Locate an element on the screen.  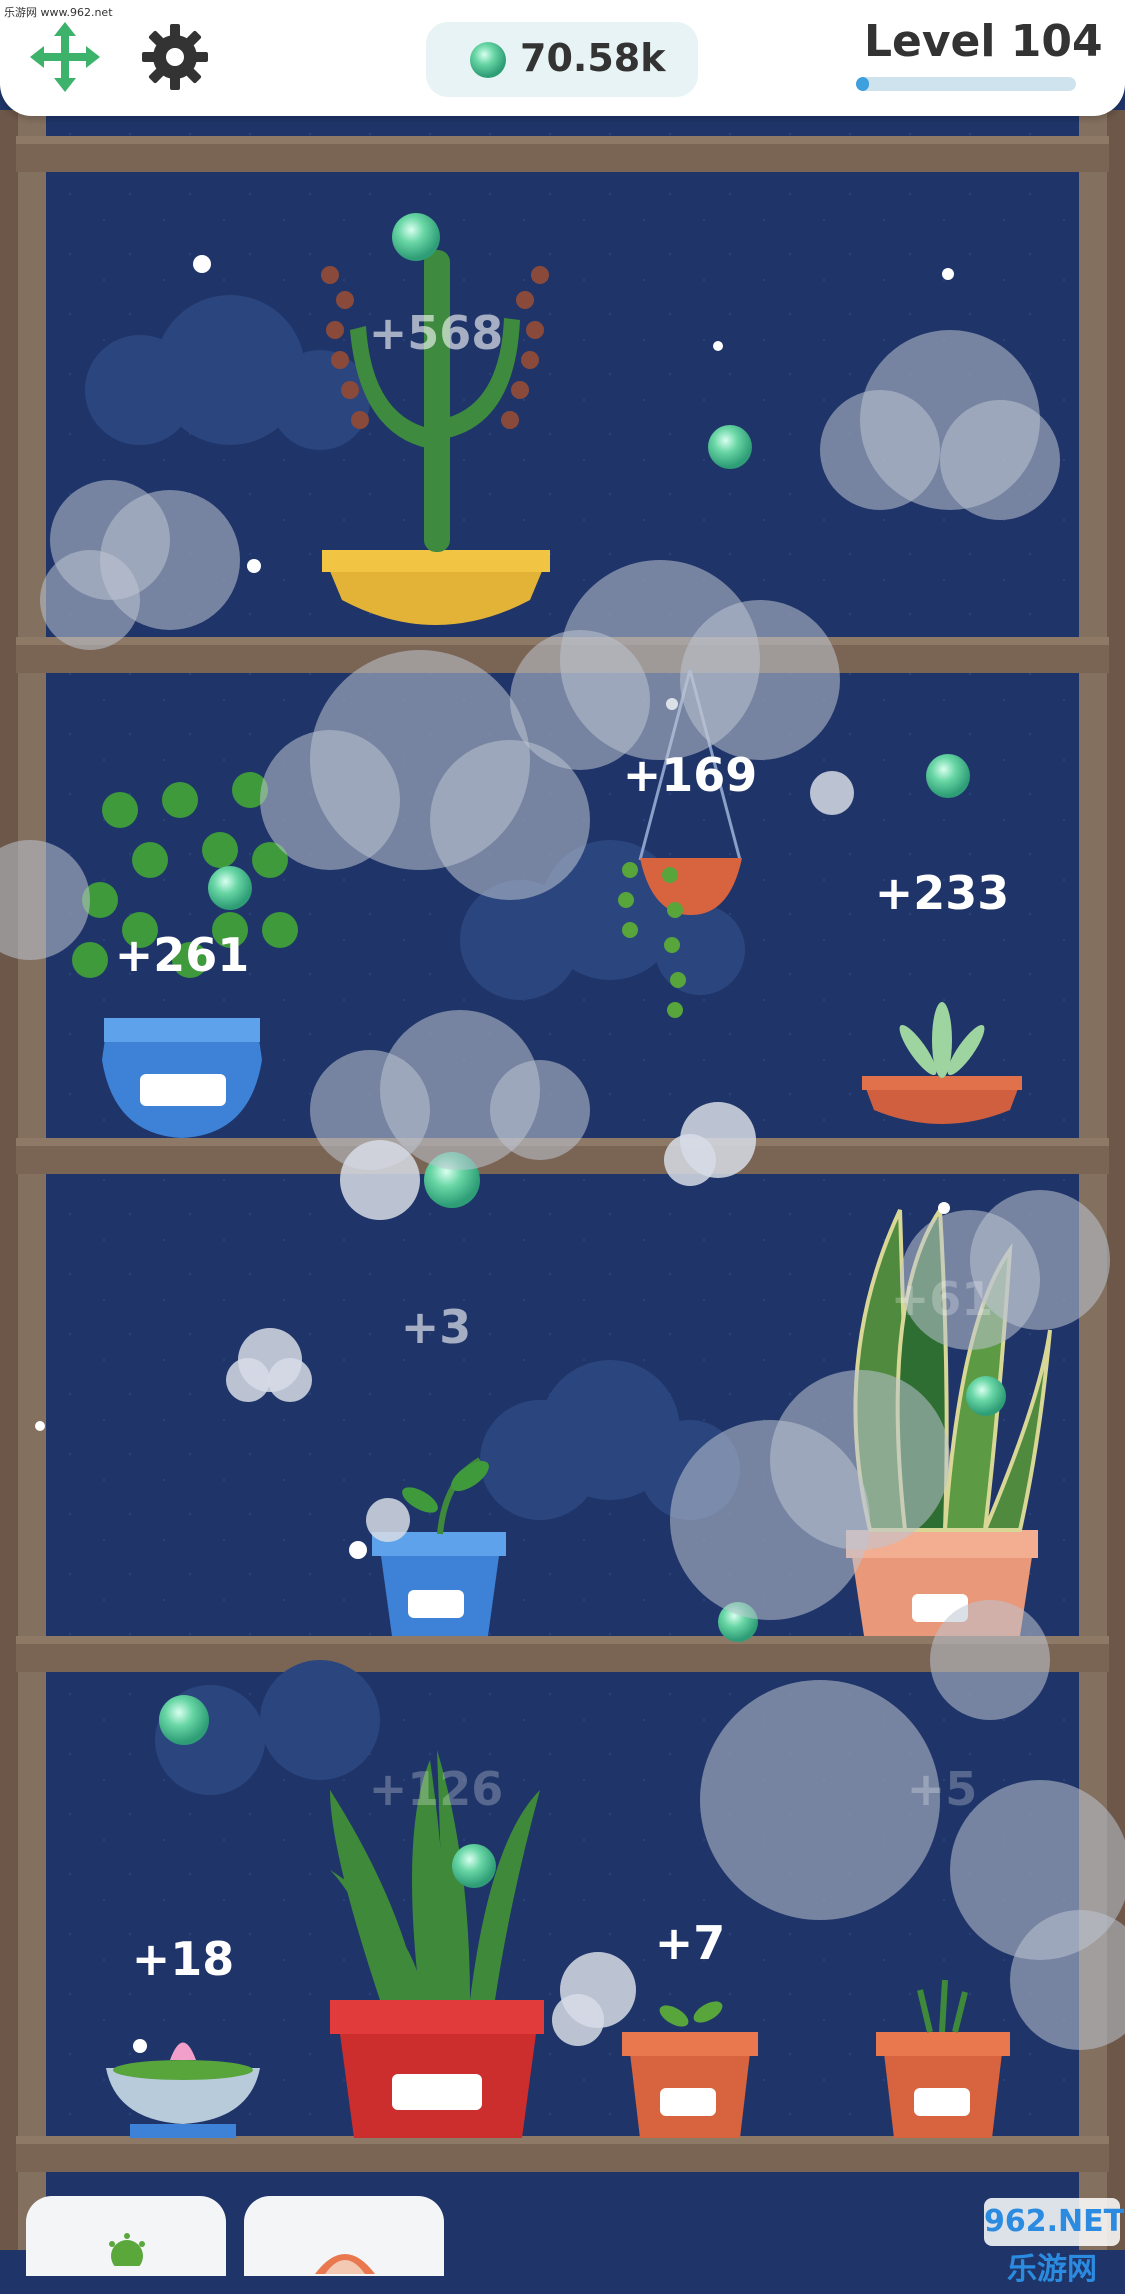
income-label-aloe: +126 is located at coordinates (436, 1789).